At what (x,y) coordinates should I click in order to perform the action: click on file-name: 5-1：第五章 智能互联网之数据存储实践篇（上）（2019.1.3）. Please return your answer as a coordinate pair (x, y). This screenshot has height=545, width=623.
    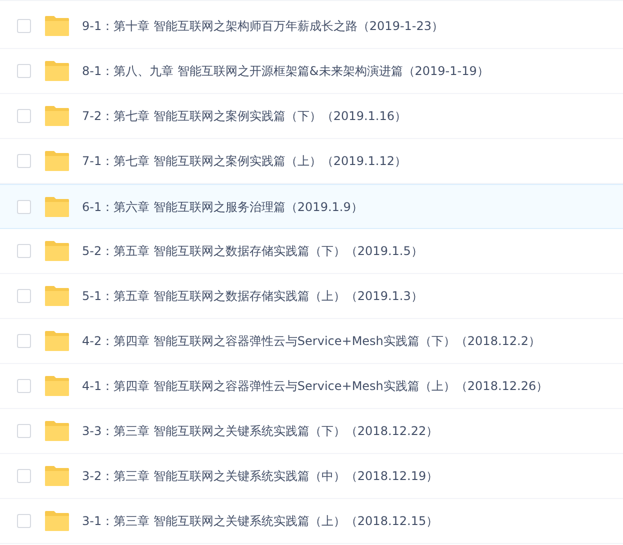
    Looking at the image, I should click on (252, 296).